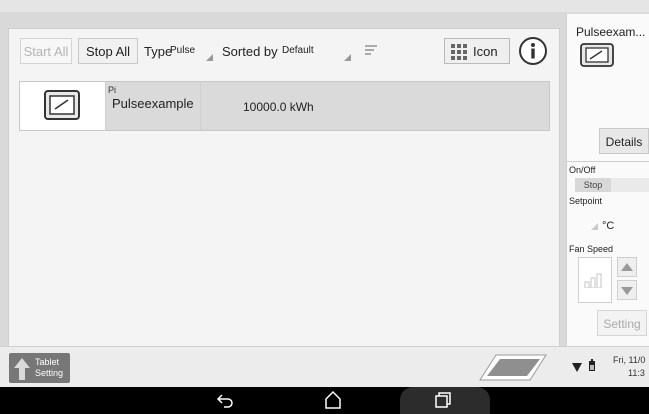 The width and height of the screenshot is (649, 414). What do you see at coordinates (622, 323) in the screenshot?
I see `setting-button: Setting` at bounding box center [622, 323].